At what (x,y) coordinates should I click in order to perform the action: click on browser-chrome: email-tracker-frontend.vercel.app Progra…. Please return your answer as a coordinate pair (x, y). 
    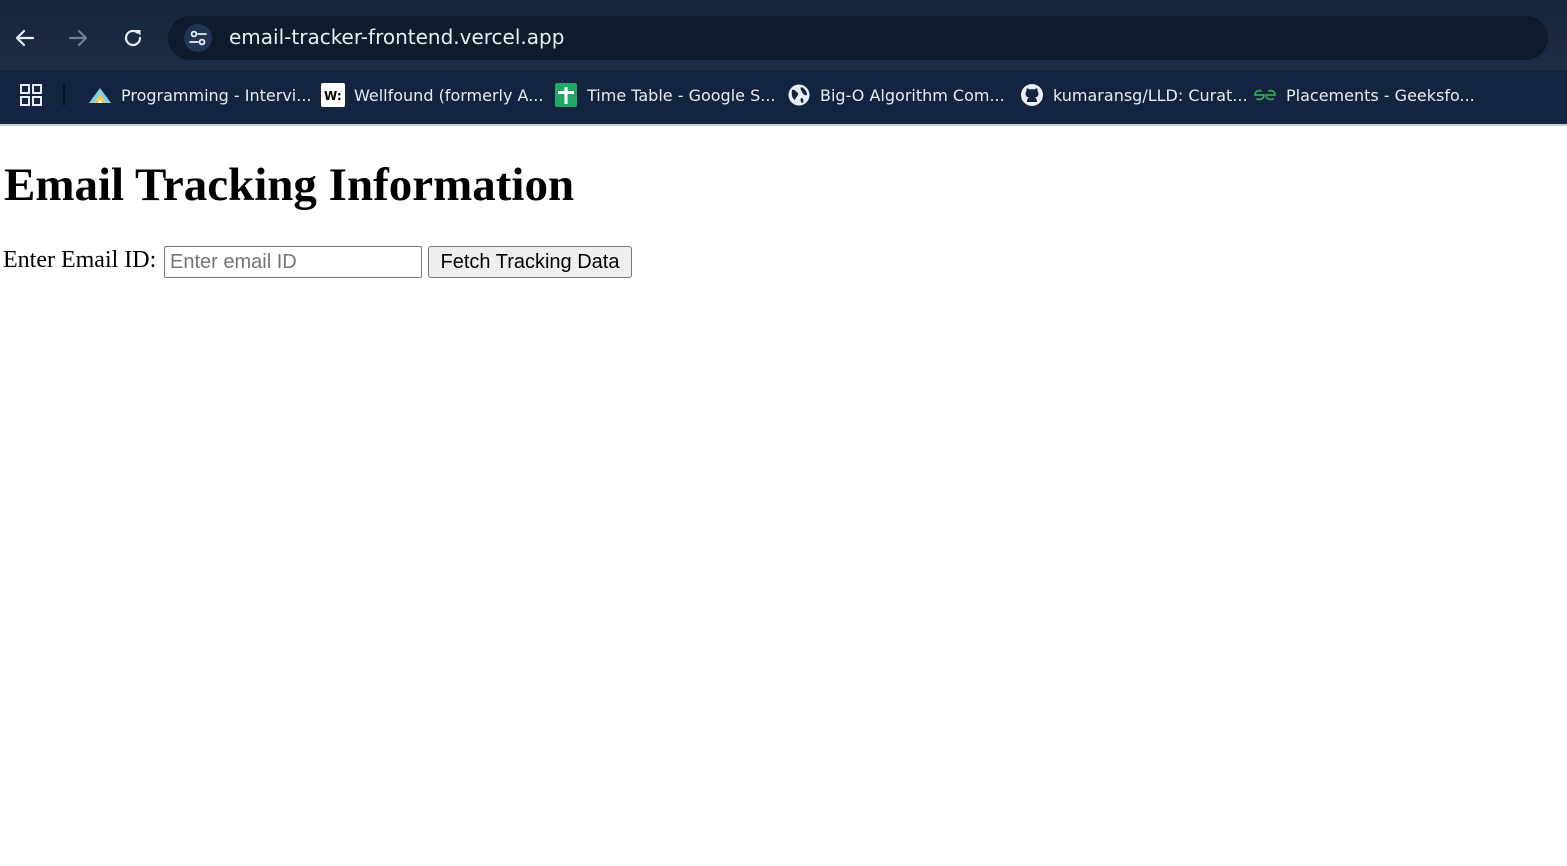
    Looking at the image, I should click on (783, 62).